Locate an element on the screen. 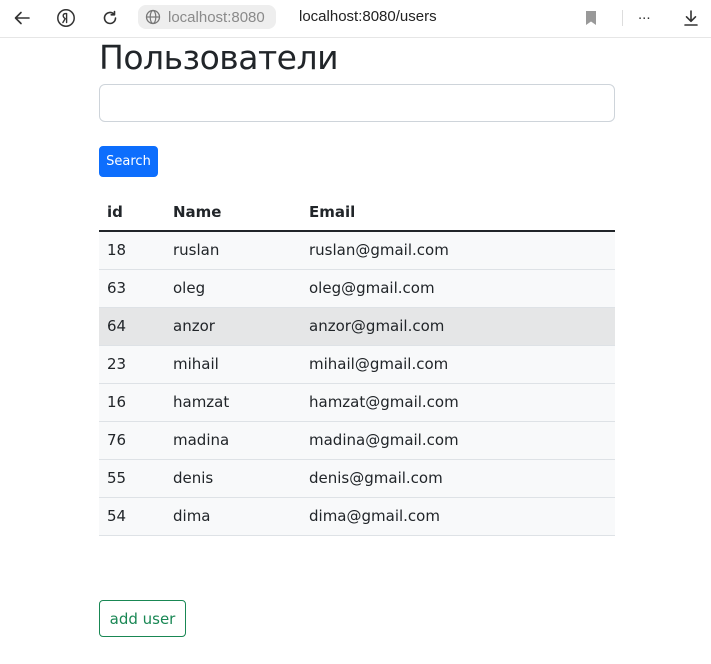 Image resolution: width=711 pixels, height=664 pixels. table-row: 18 ruslan ruslan@gmail.com is located at coordinates (357, 250).